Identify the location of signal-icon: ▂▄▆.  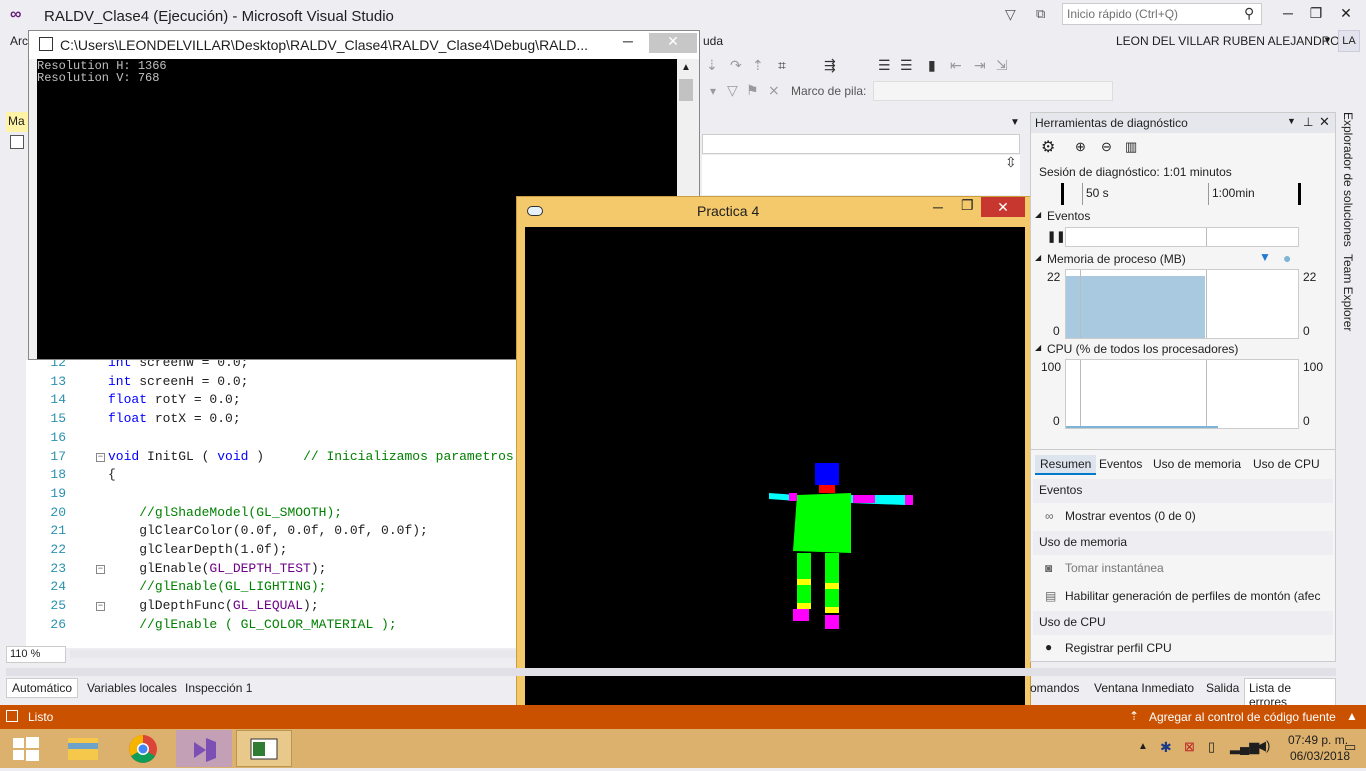
(1244, 747).